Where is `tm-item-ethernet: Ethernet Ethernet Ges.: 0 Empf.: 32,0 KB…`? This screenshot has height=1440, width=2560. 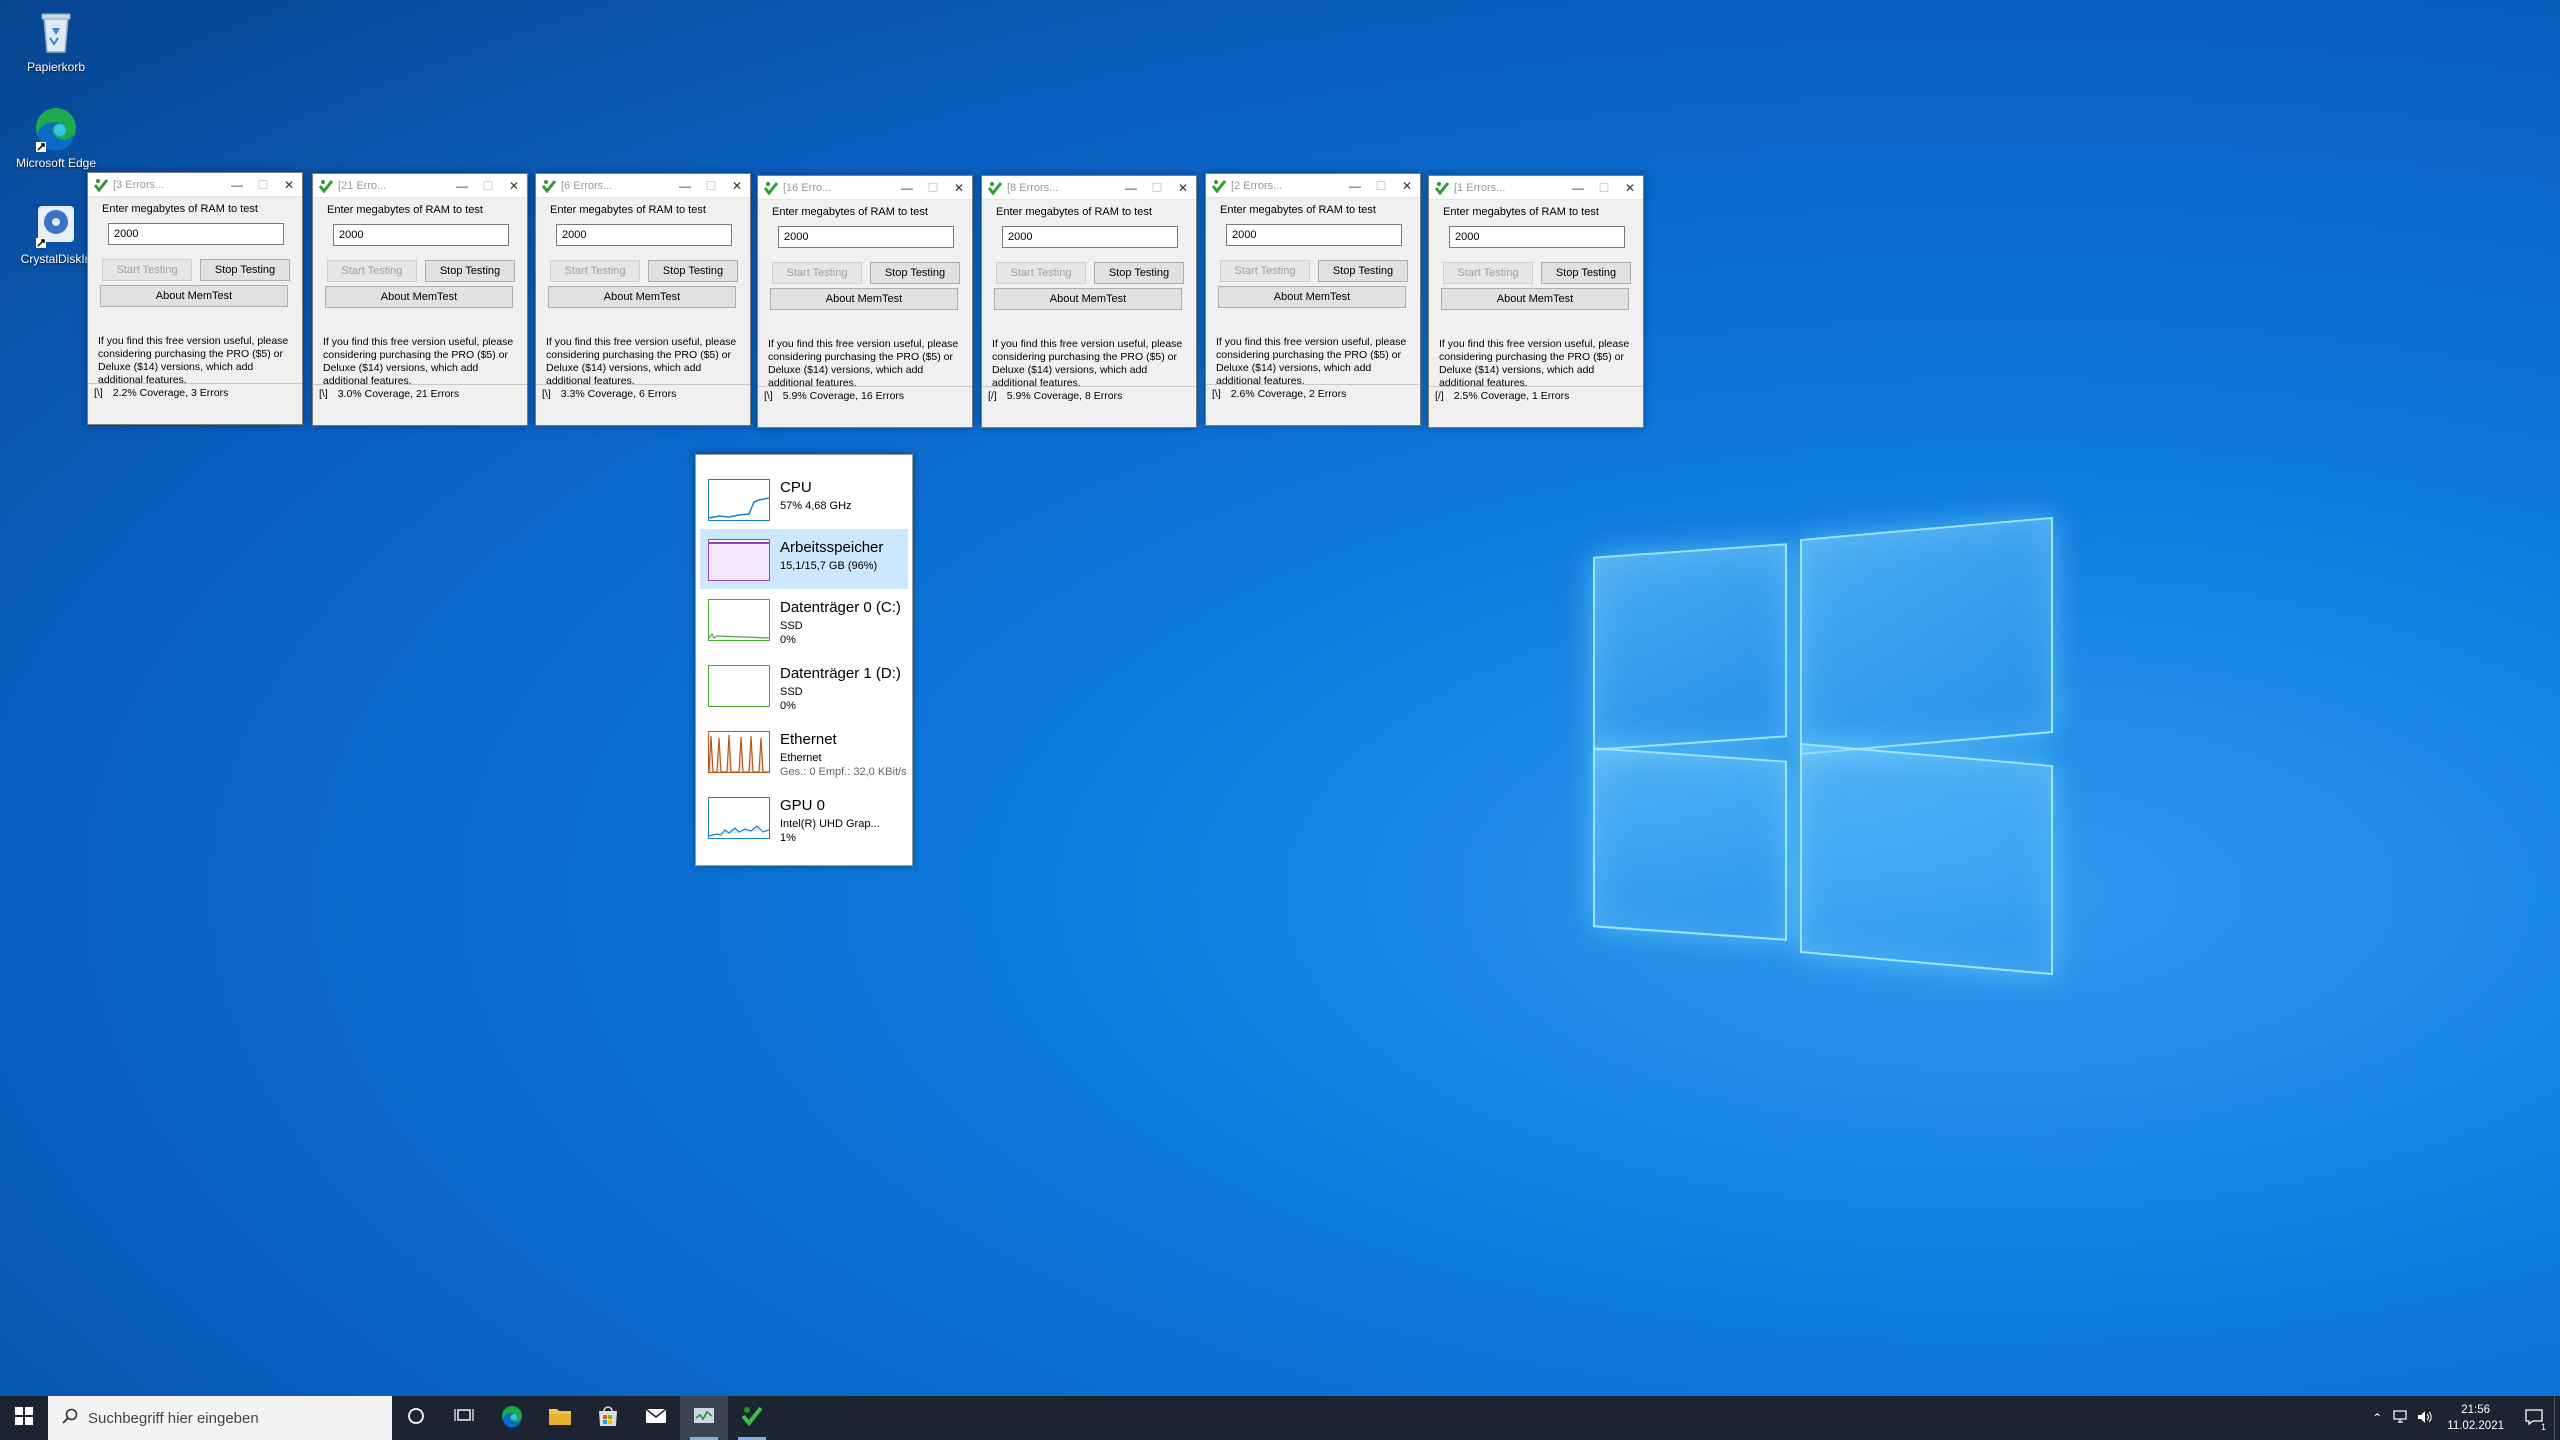
tm-item-ethernet: Ethernet Ethernet Ges.: 0 Empf.: 32,0 KB… is located at coordinates (804, 751).